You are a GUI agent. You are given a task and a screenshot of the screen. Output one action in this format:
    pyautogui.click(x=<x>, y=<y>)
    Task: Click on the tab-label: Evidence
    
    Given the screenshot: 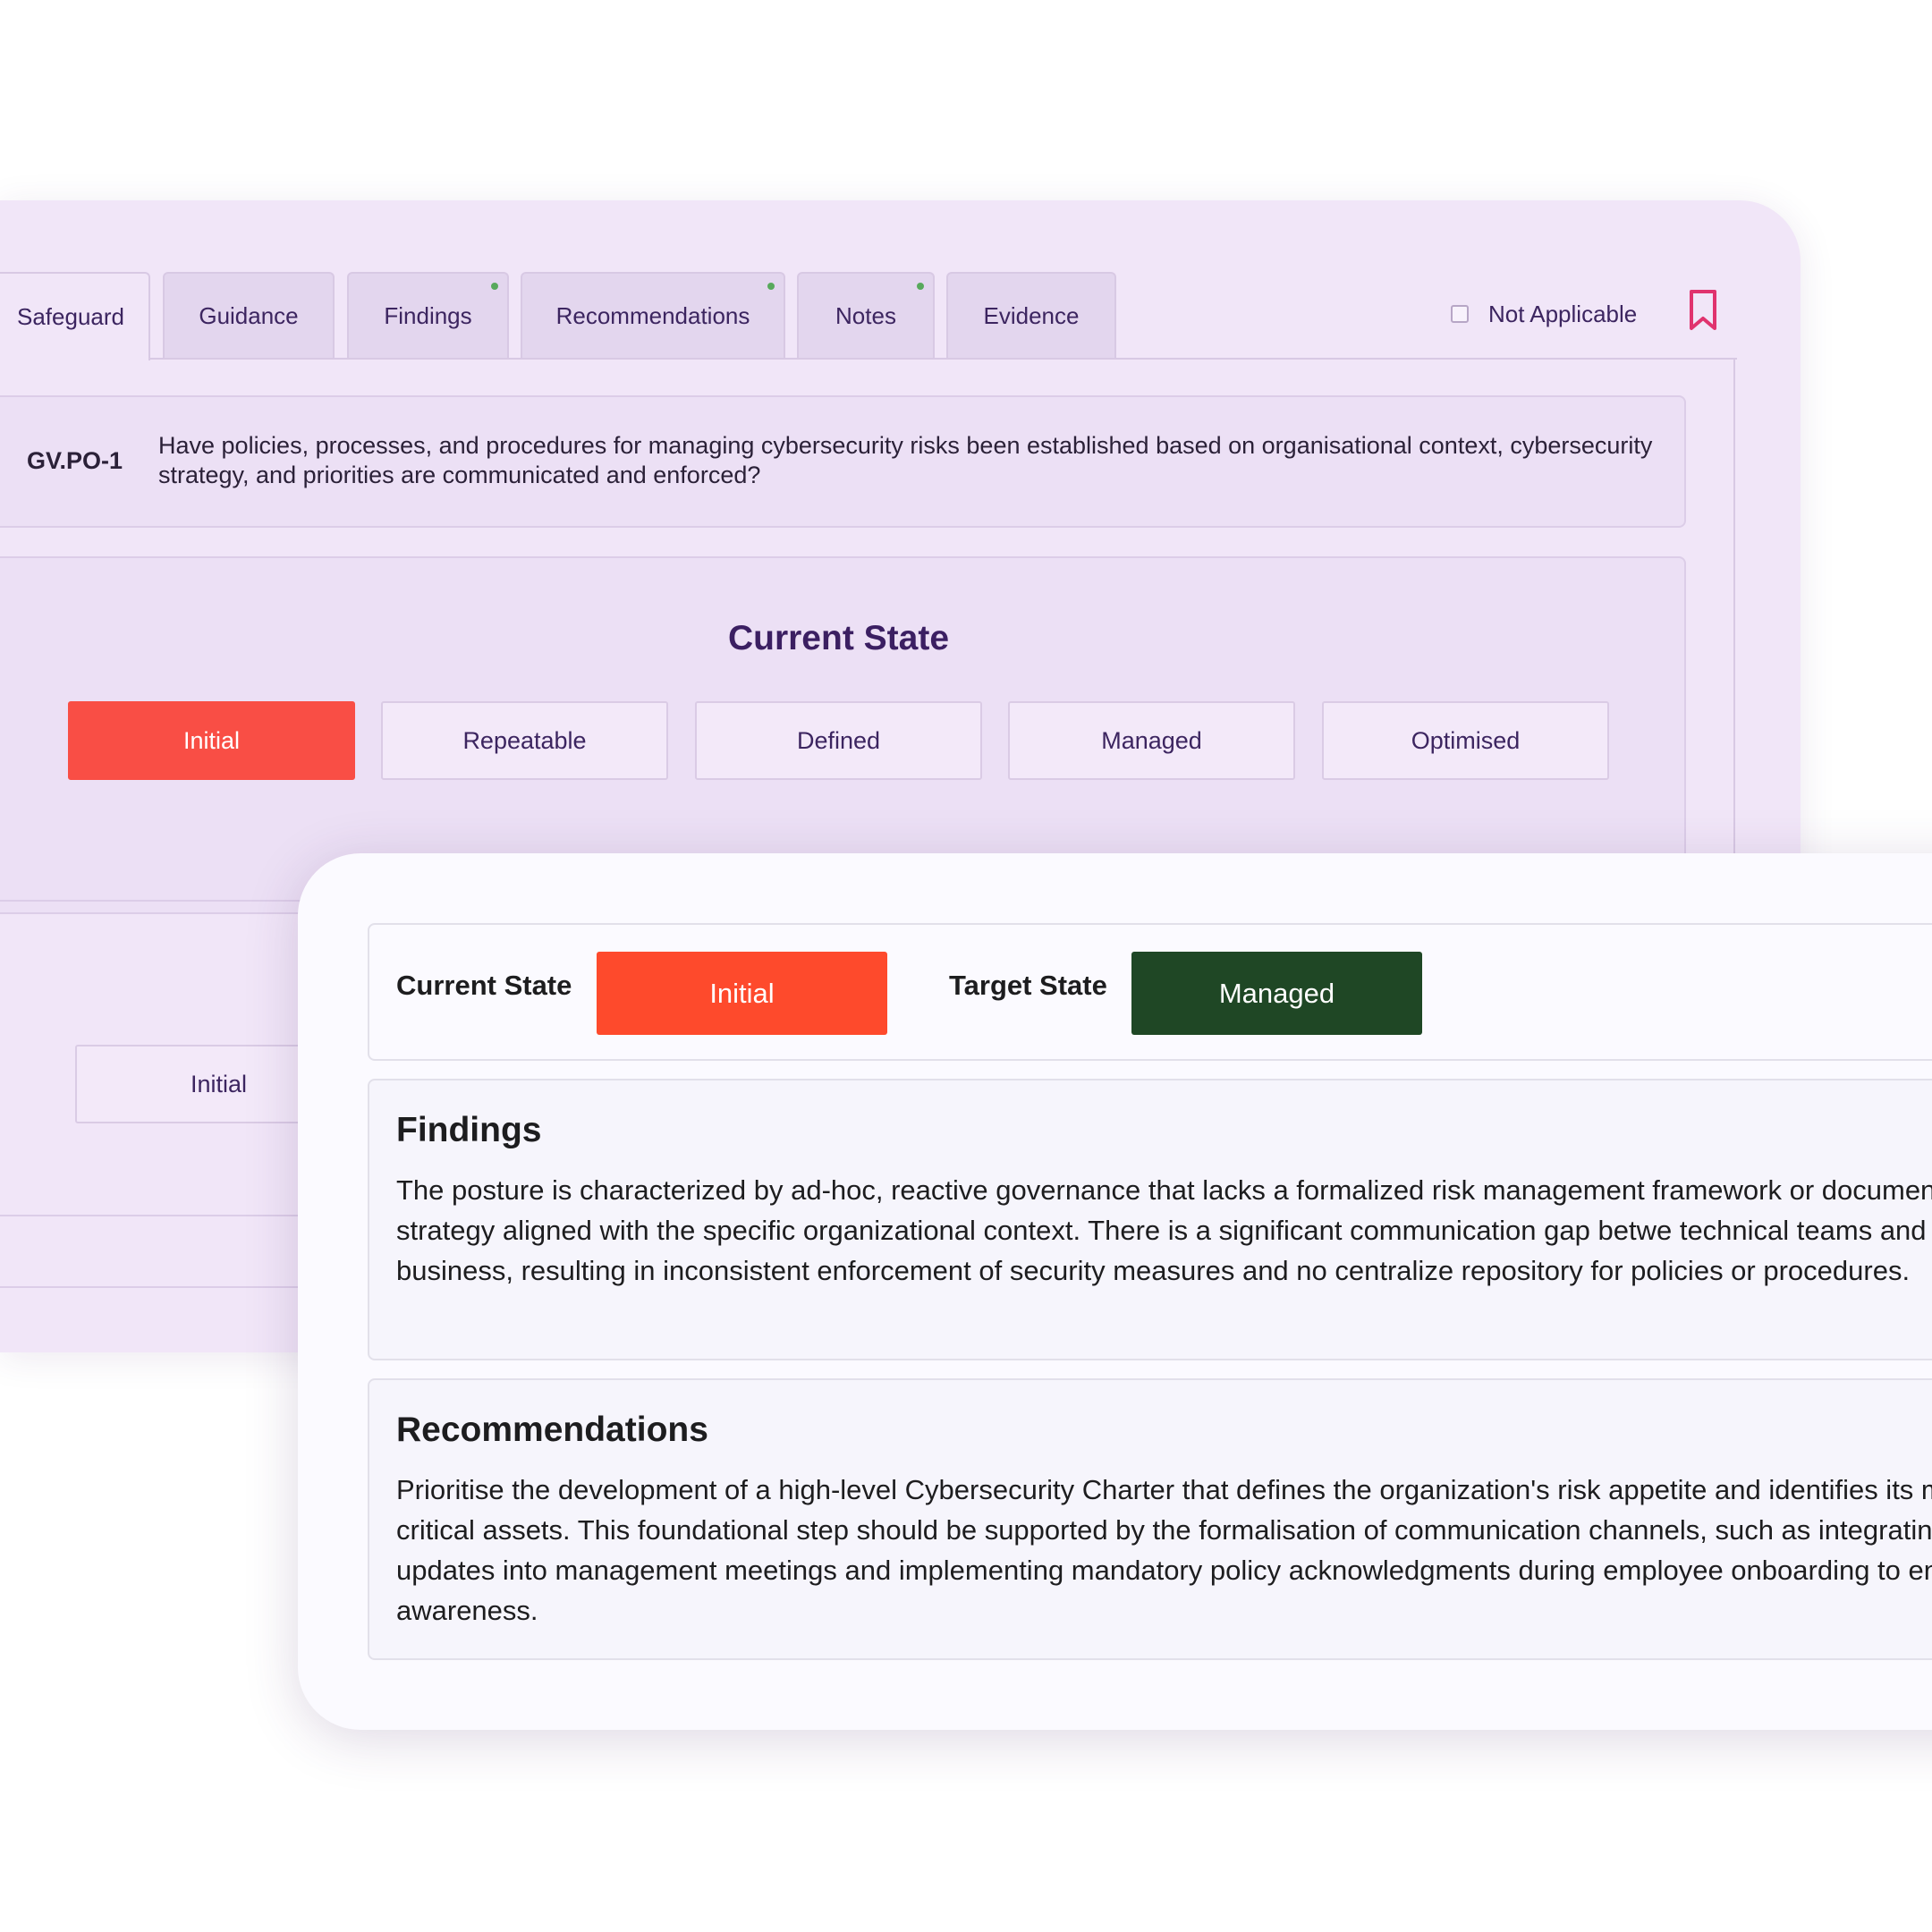 What is the action you would take?
    pyautogui.click(x=1031, y=315)
    